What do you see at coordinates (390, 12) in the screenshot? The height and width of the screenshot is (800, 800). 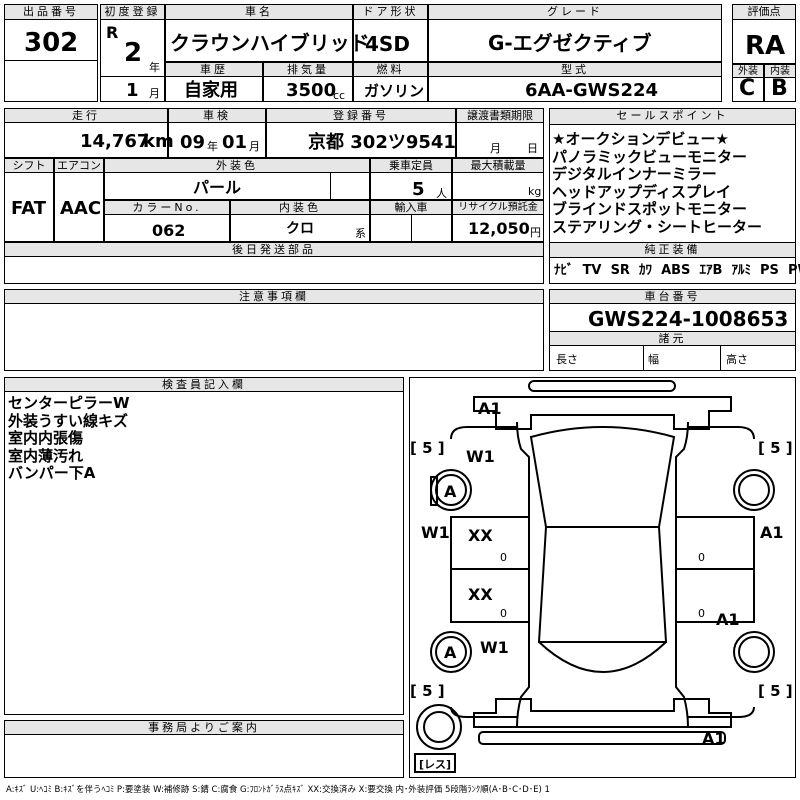 I see `door-header: ドア形状` at bounding box center [390, 12].